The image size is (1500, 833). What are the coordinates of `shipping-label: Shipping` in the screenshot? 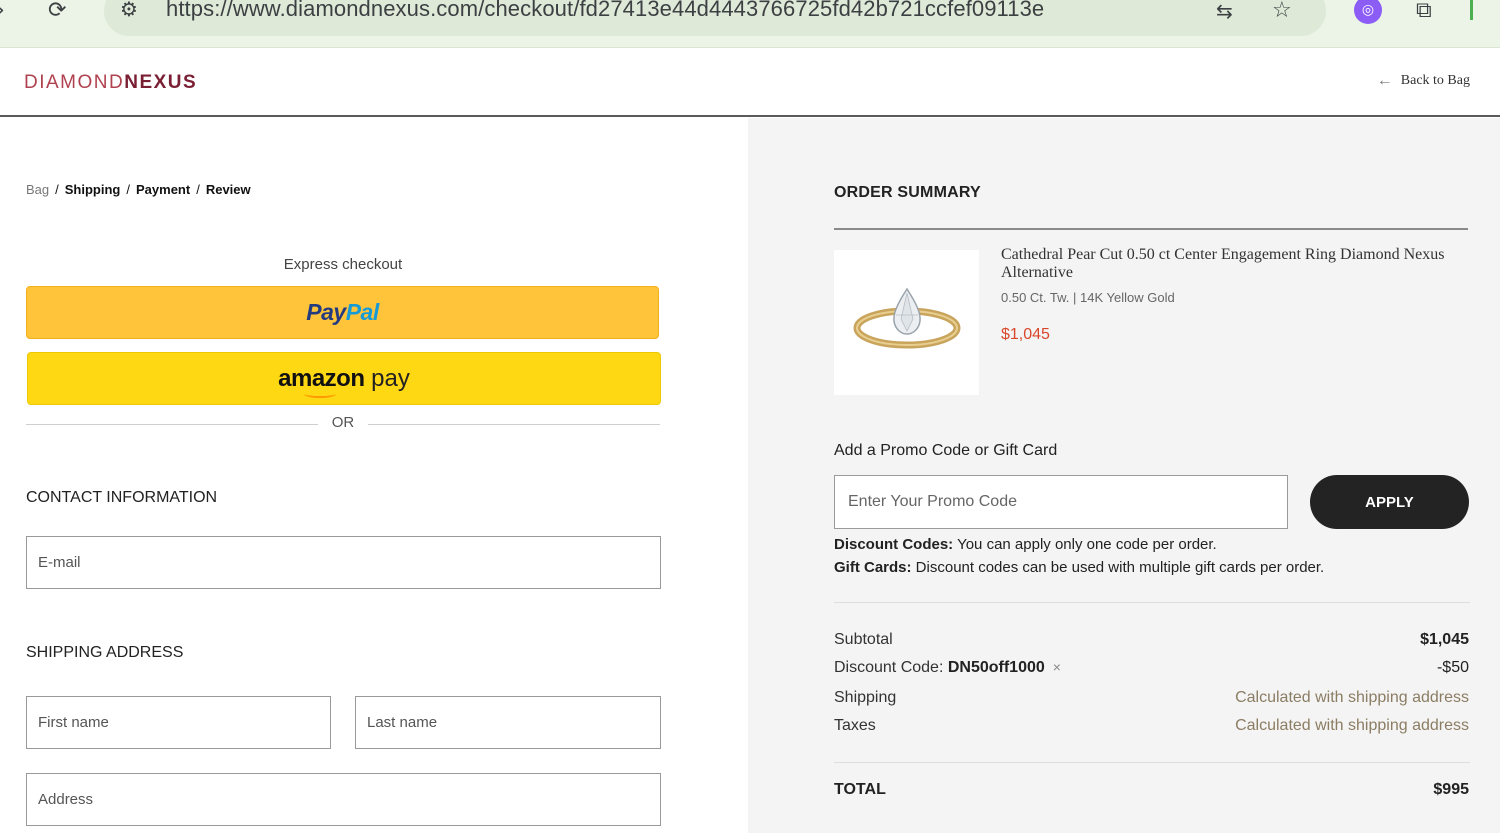 It's located at (865, 697).